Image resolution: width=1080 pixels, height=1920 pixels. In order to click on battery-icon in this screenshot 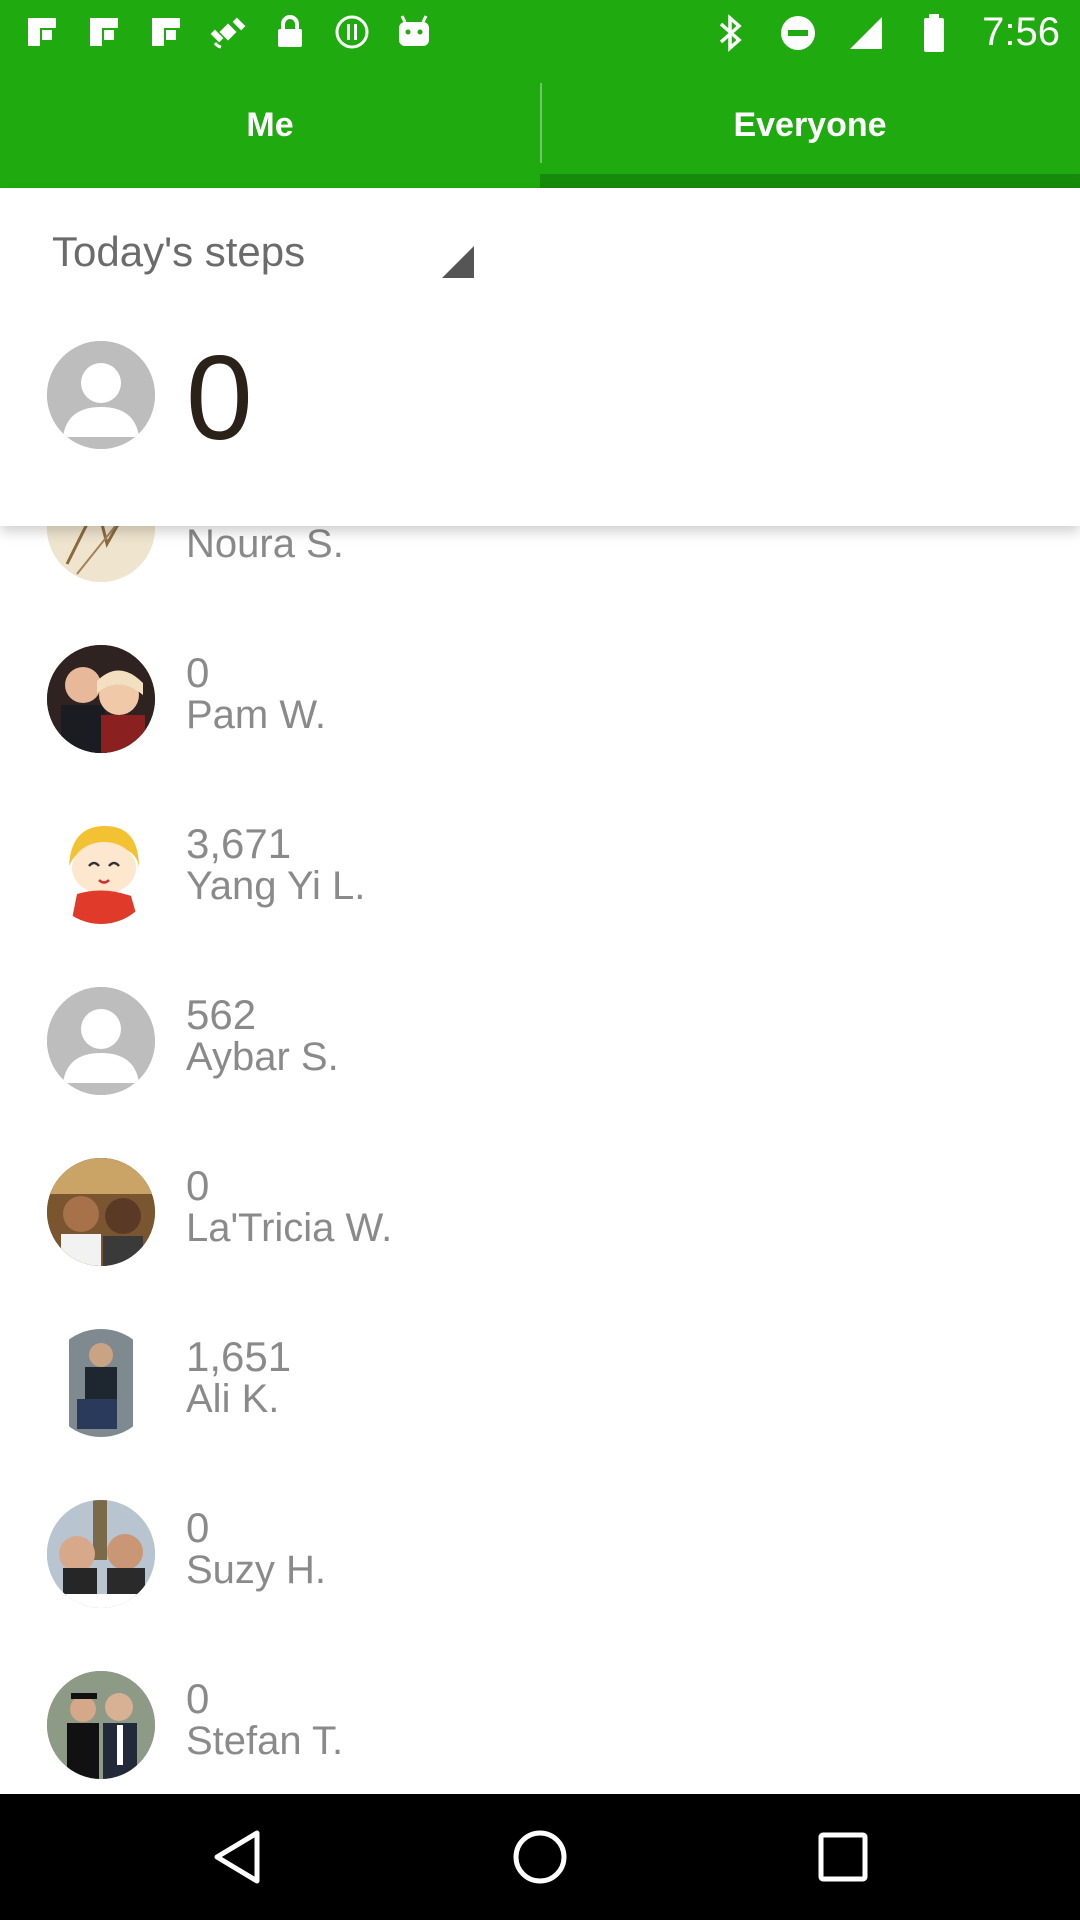, I will do `click(934, 33)`.